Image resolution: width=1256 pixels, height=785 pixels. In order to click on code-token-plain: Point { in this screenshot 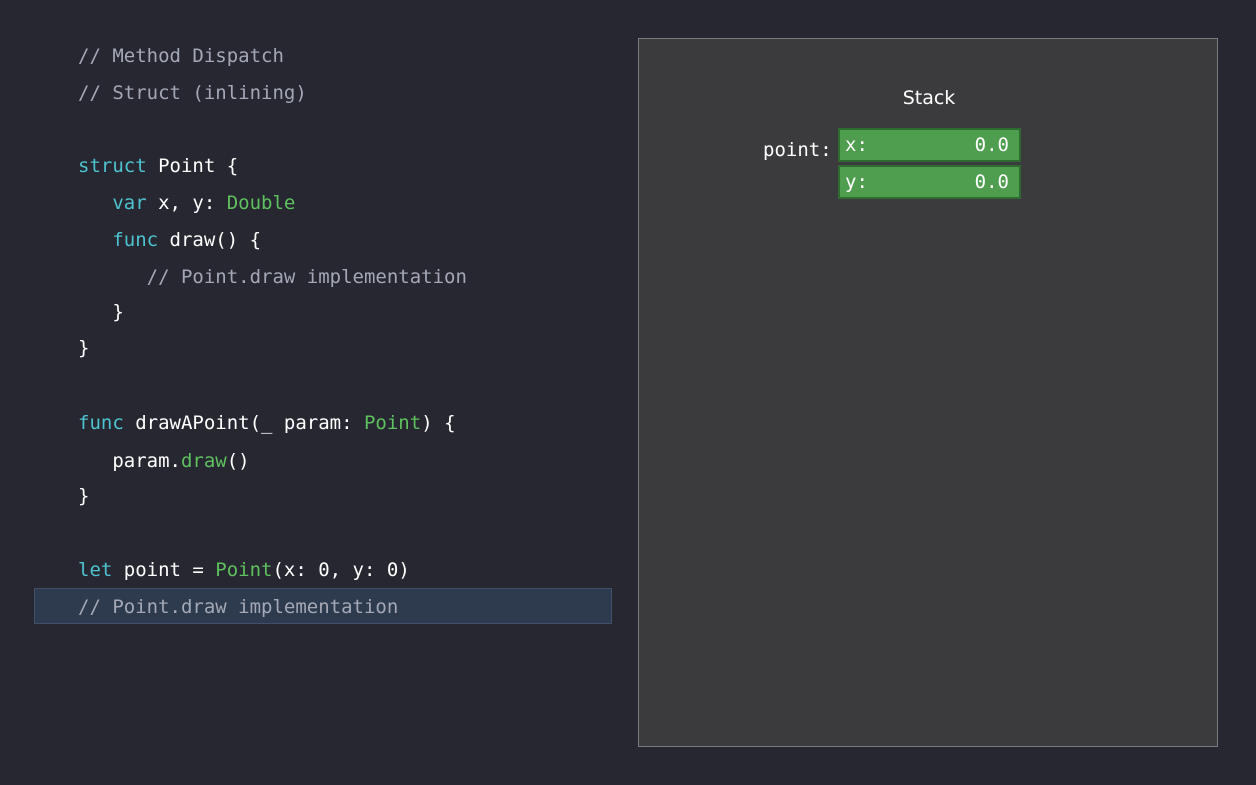, I will do `click(192, 166)`.